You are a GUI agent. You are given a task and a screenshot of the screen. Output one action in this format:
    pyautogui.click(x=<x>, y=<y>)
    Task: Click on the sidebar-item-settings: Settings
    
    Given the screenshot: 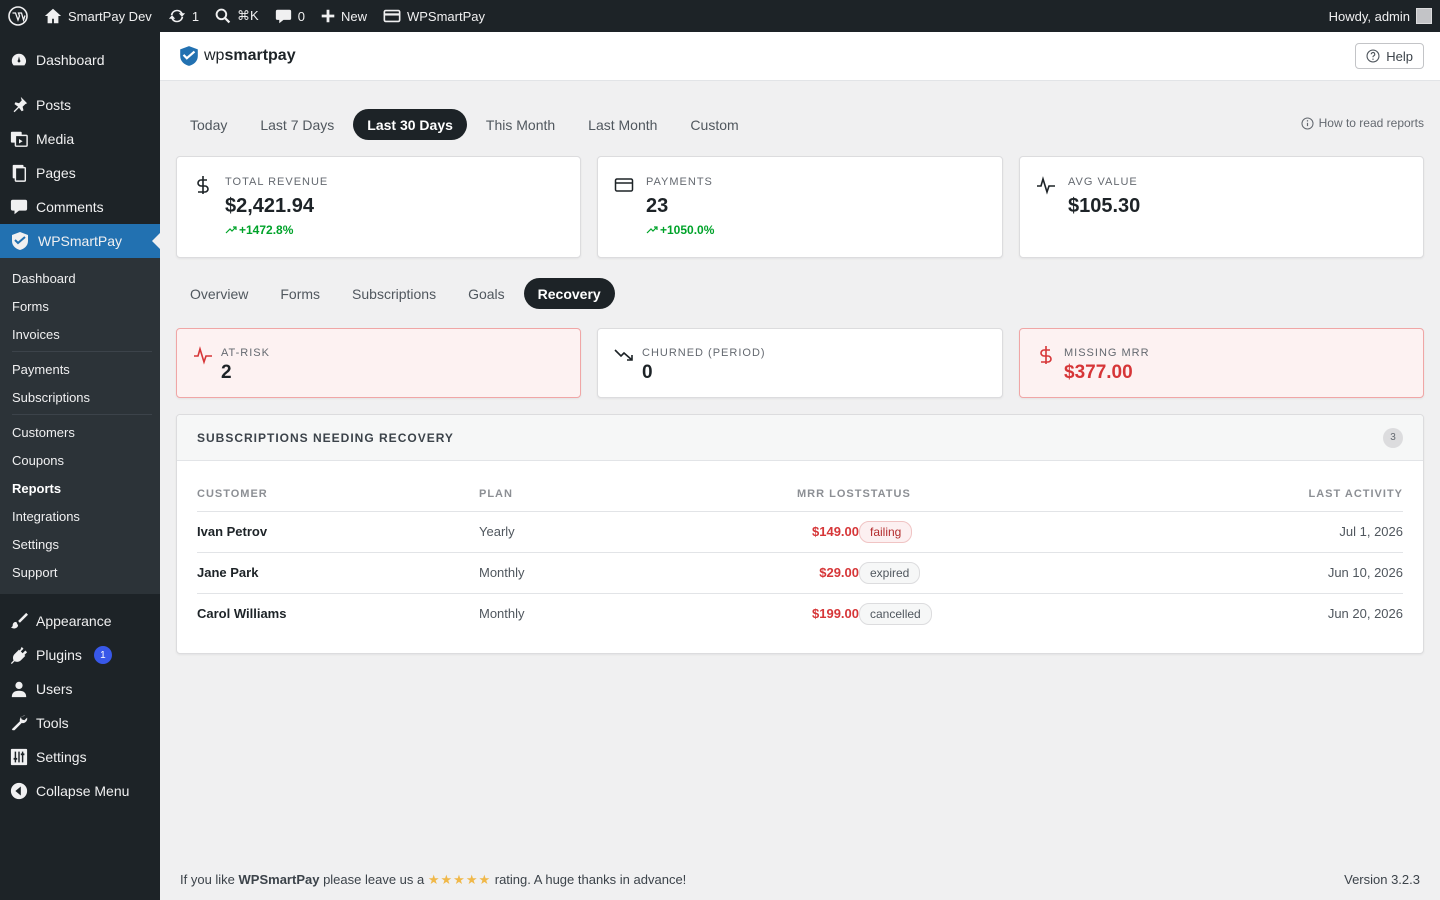 What is the action you would take?
    pyautogui.click(x=80, y=757)
    